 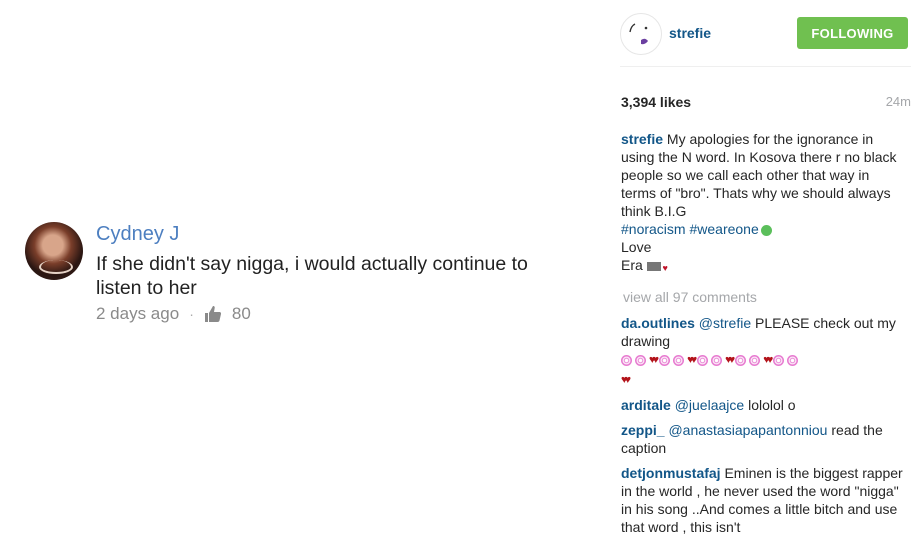 I want to click on comment-mention: @strefie, so click(x=725, y=323).